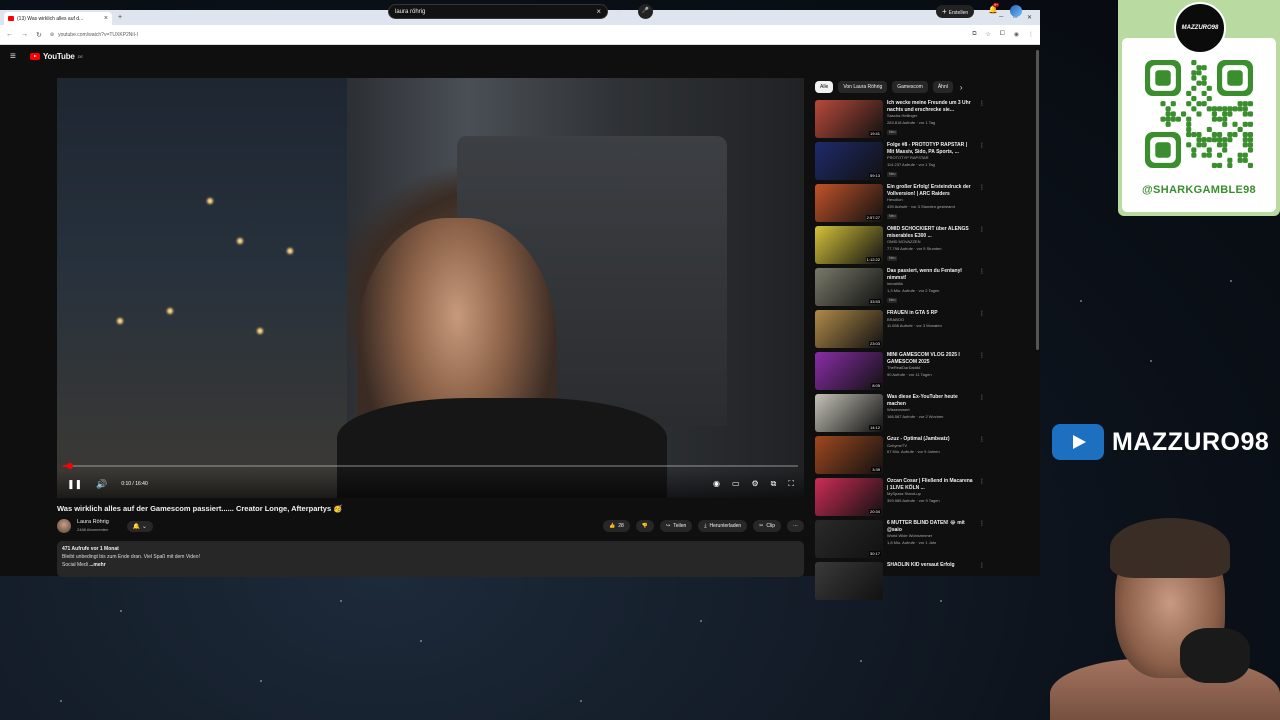 Image resolution: width=1280 pixels, height=720 pixels. I want to click on like-button: 👍 28, so click(616, 526).